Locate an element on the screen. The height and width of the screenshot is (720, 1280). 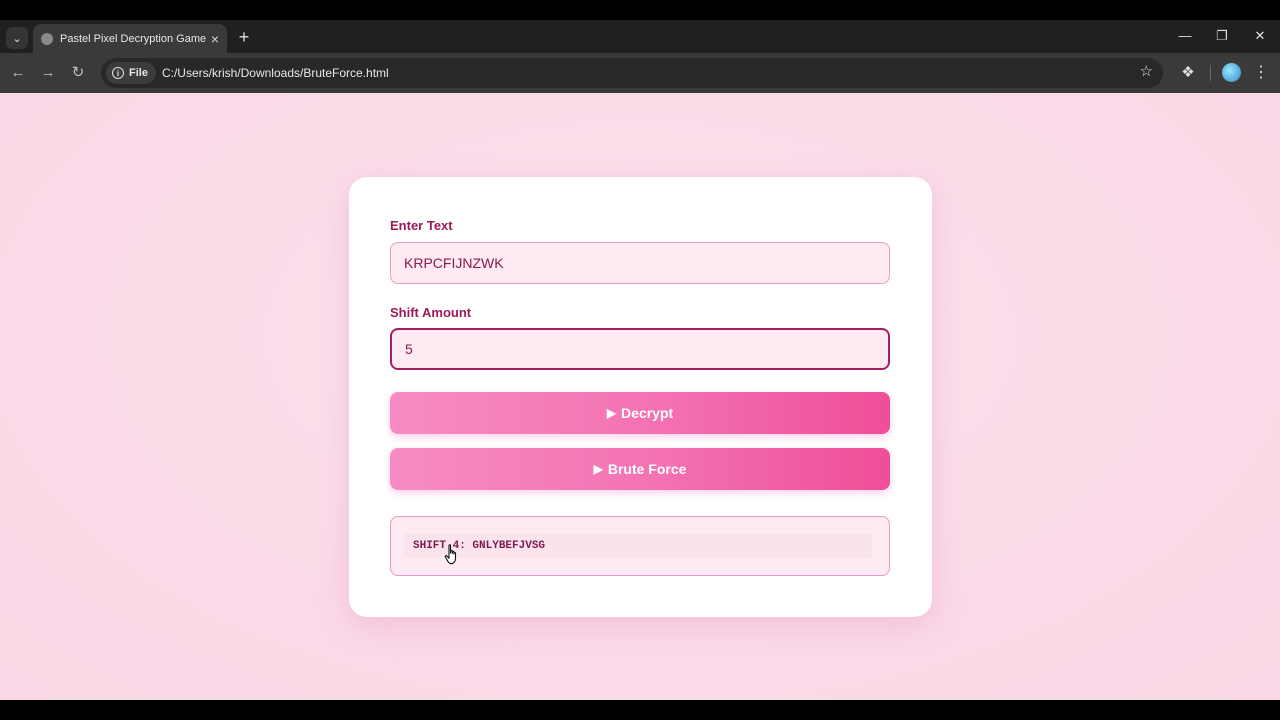
reload-icon: ↻ is located at coordinates (78, 73).